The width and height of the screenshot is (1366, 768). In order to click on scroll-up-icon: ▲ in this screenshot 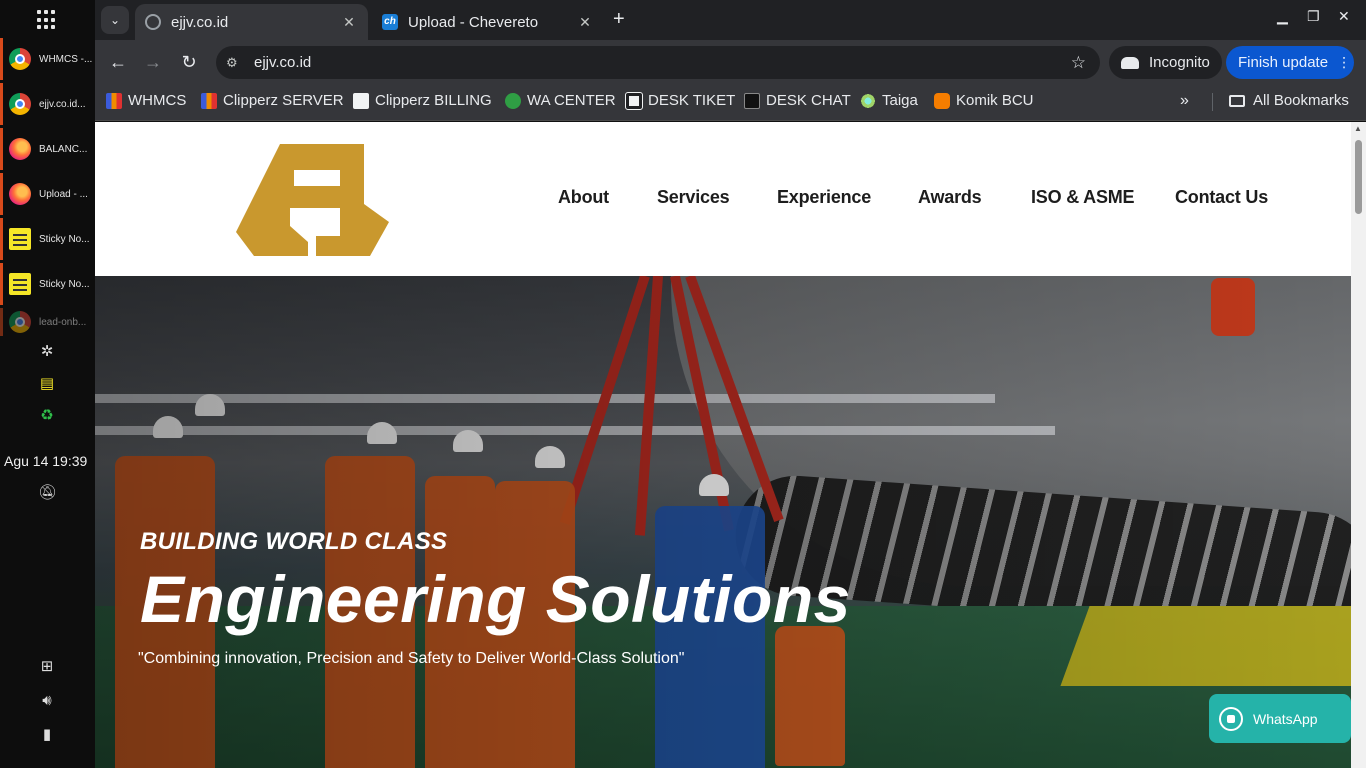, I will do `click(1358, 128)`.